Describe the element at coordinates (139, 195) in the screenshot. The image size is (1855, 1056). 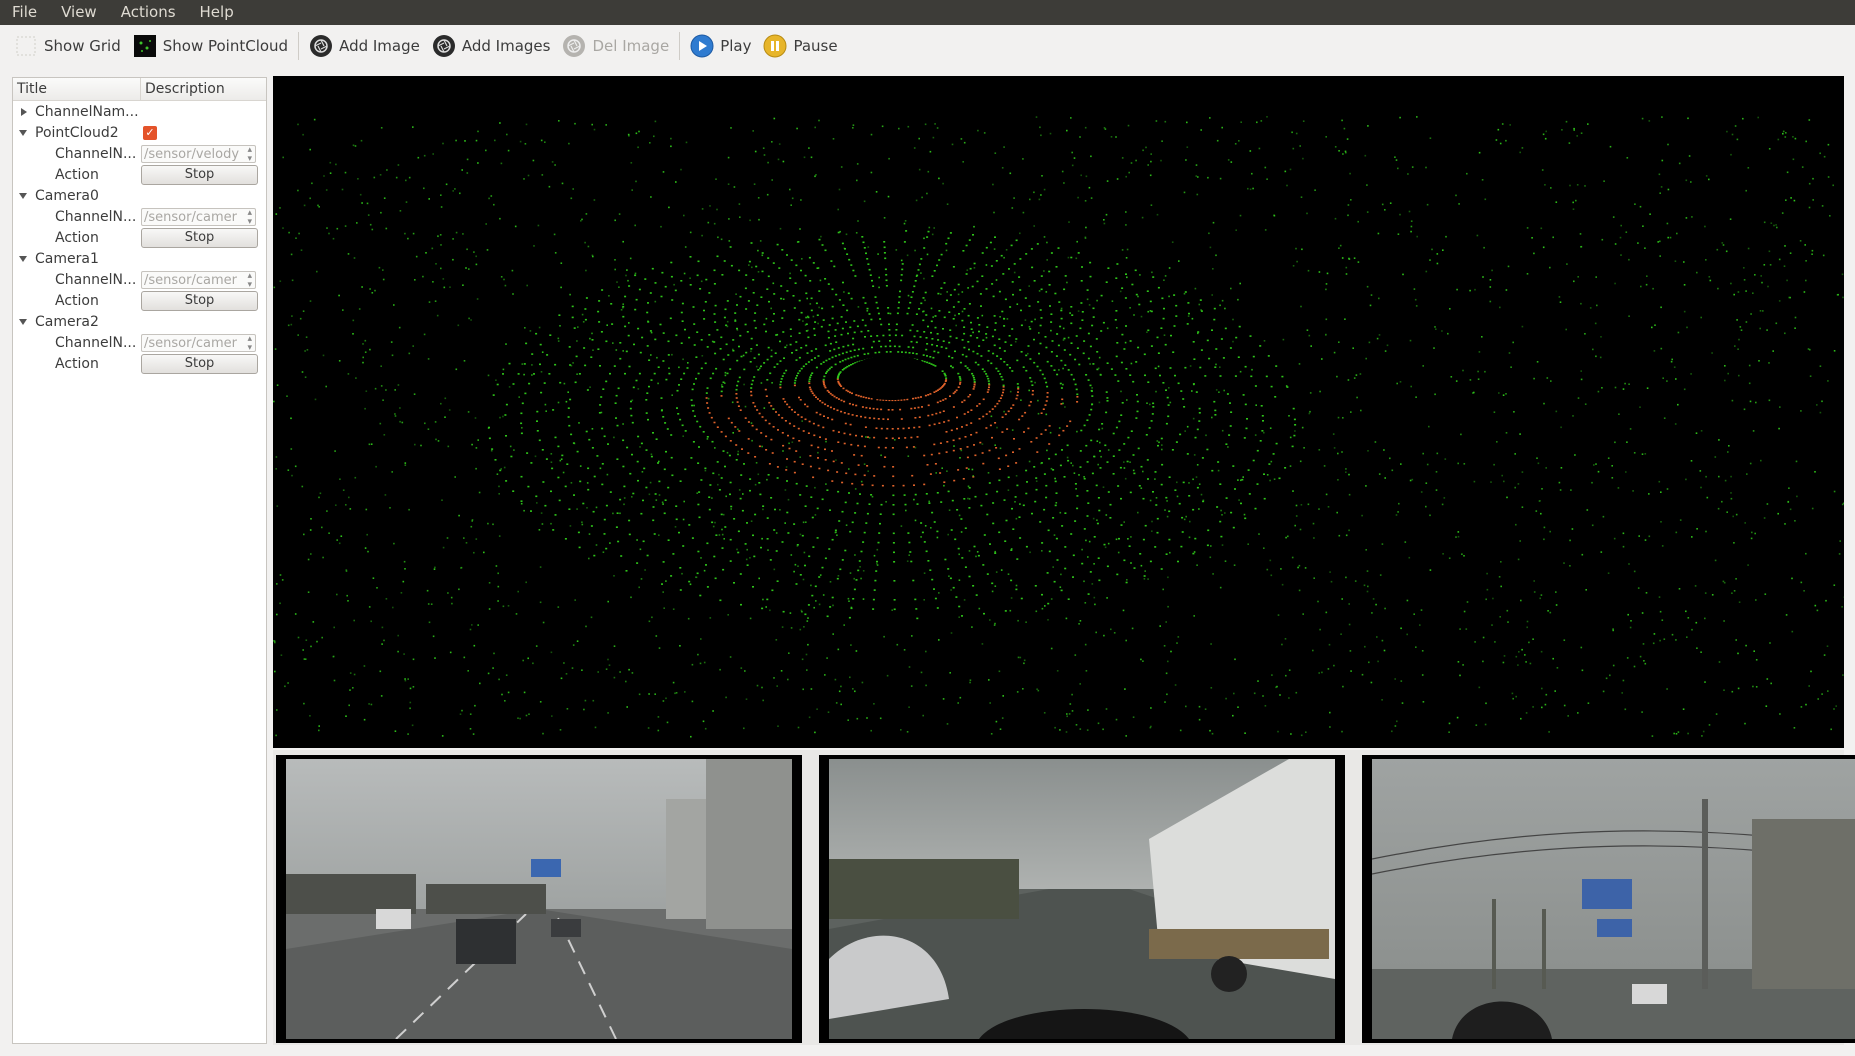
I see `tree-row-camera0: Camera0` at that location.